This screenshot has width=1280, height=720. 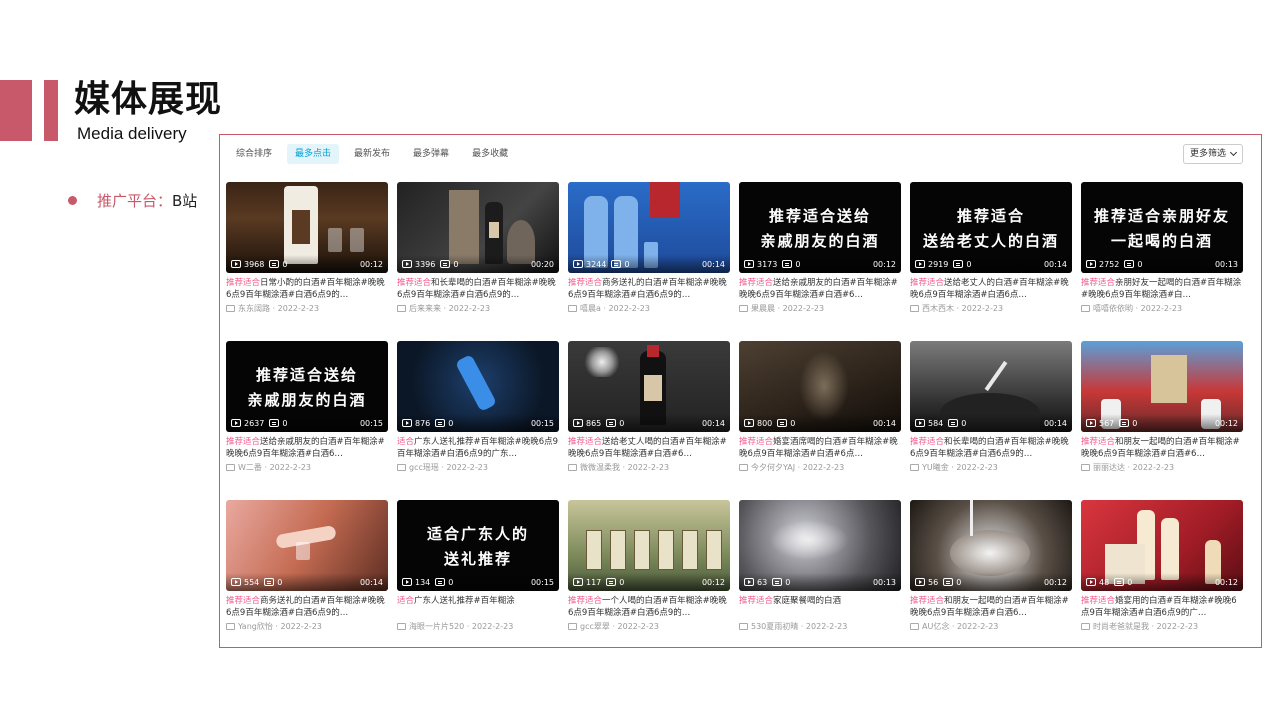 I want to click on uploader-icon, so click(x=401, y=308).